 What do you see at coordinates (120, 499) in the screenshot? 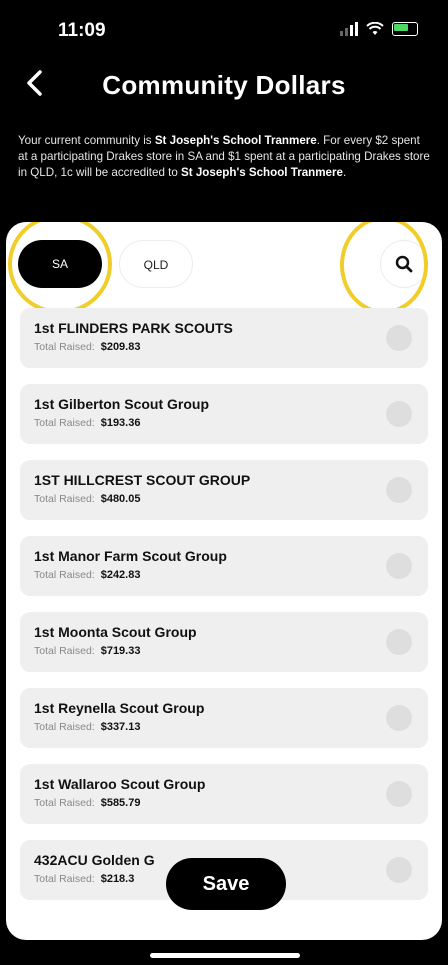
I see `total-raised-amount: $480.05` at bounding box center [120, 499].